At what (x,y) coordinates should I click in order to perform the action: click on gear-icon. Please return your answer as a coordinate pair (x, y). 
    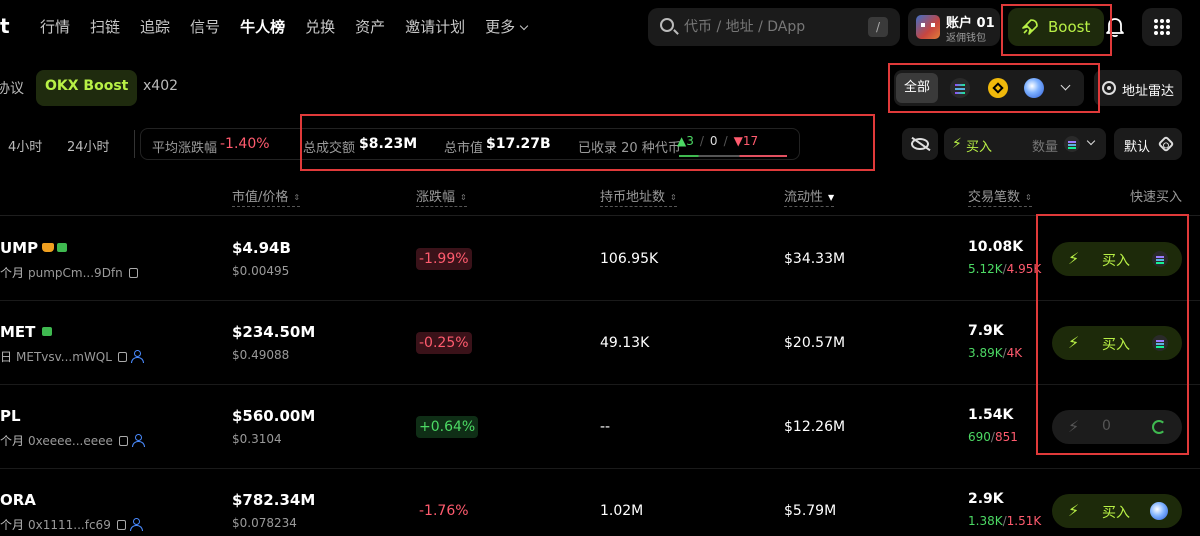
    Looking at the image, I should click on (1166, 144).